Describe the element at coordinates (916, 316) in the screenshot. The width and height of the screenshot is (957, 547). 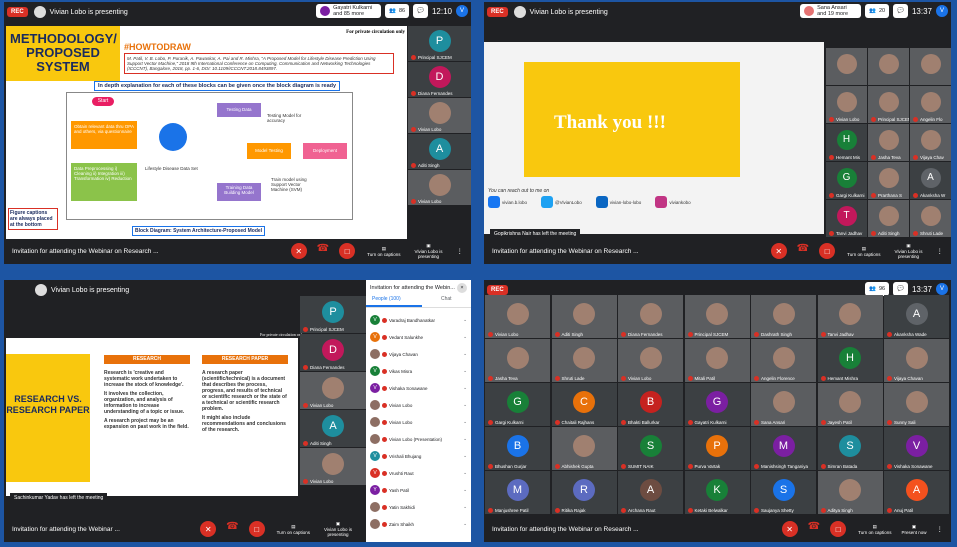
I see `participant-tile: A Akanksha Wade` at that location.